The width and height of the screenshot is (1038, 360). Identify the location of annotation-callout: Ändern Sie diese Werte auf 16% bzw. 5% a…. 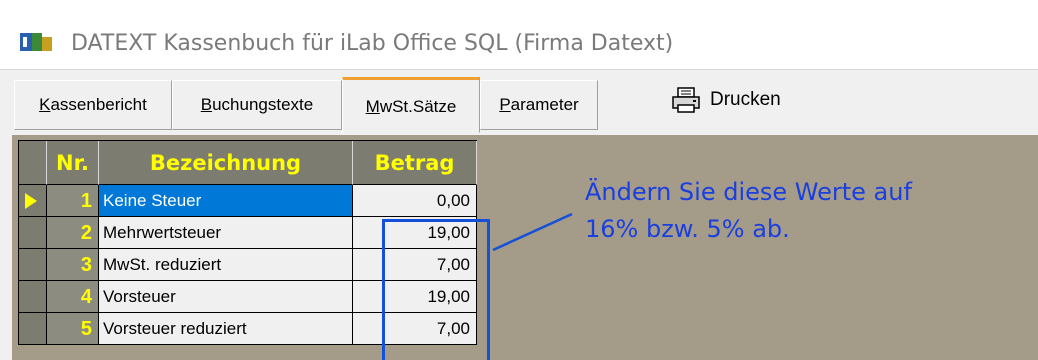
(795, 211).